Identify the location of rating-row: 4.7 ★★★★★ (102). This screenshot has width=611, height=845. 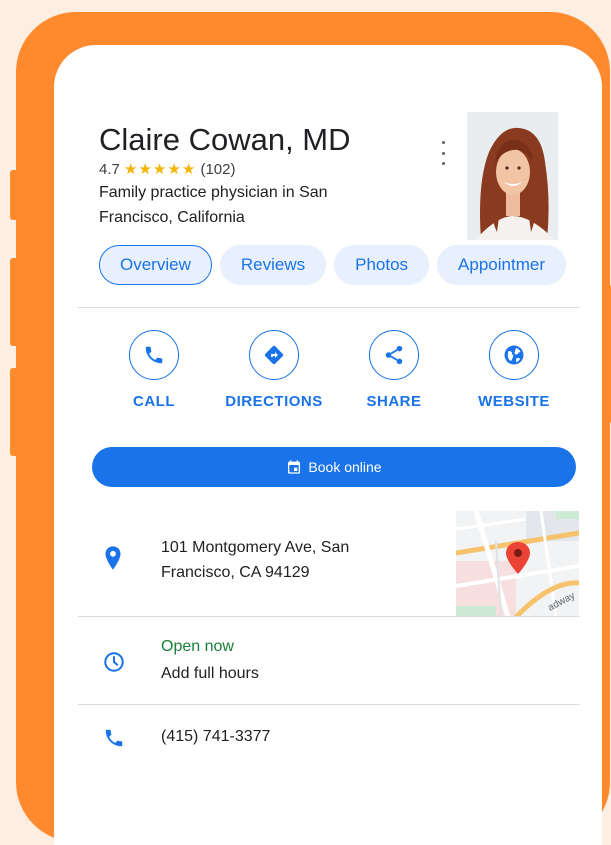
(167, 169).